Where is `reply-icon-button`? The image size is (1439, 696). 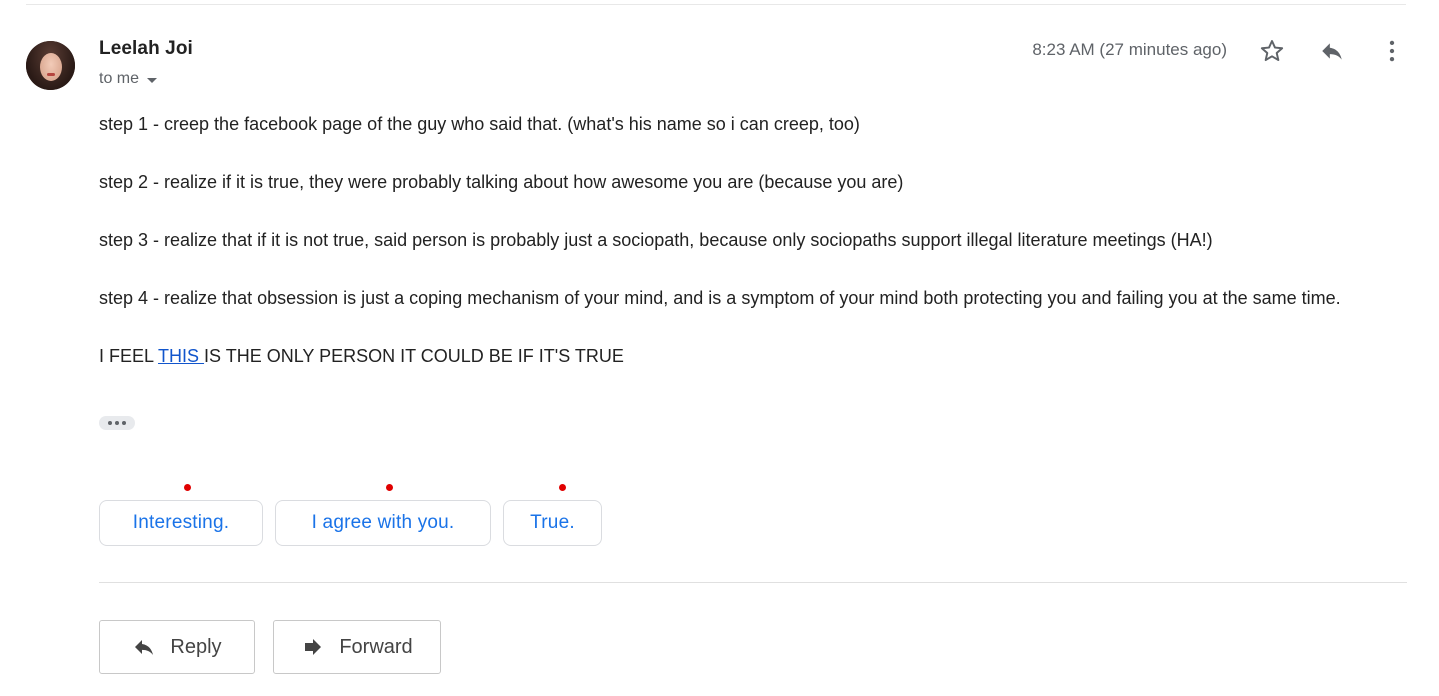 reply-icon-button is located at coordinates (1332, 51).